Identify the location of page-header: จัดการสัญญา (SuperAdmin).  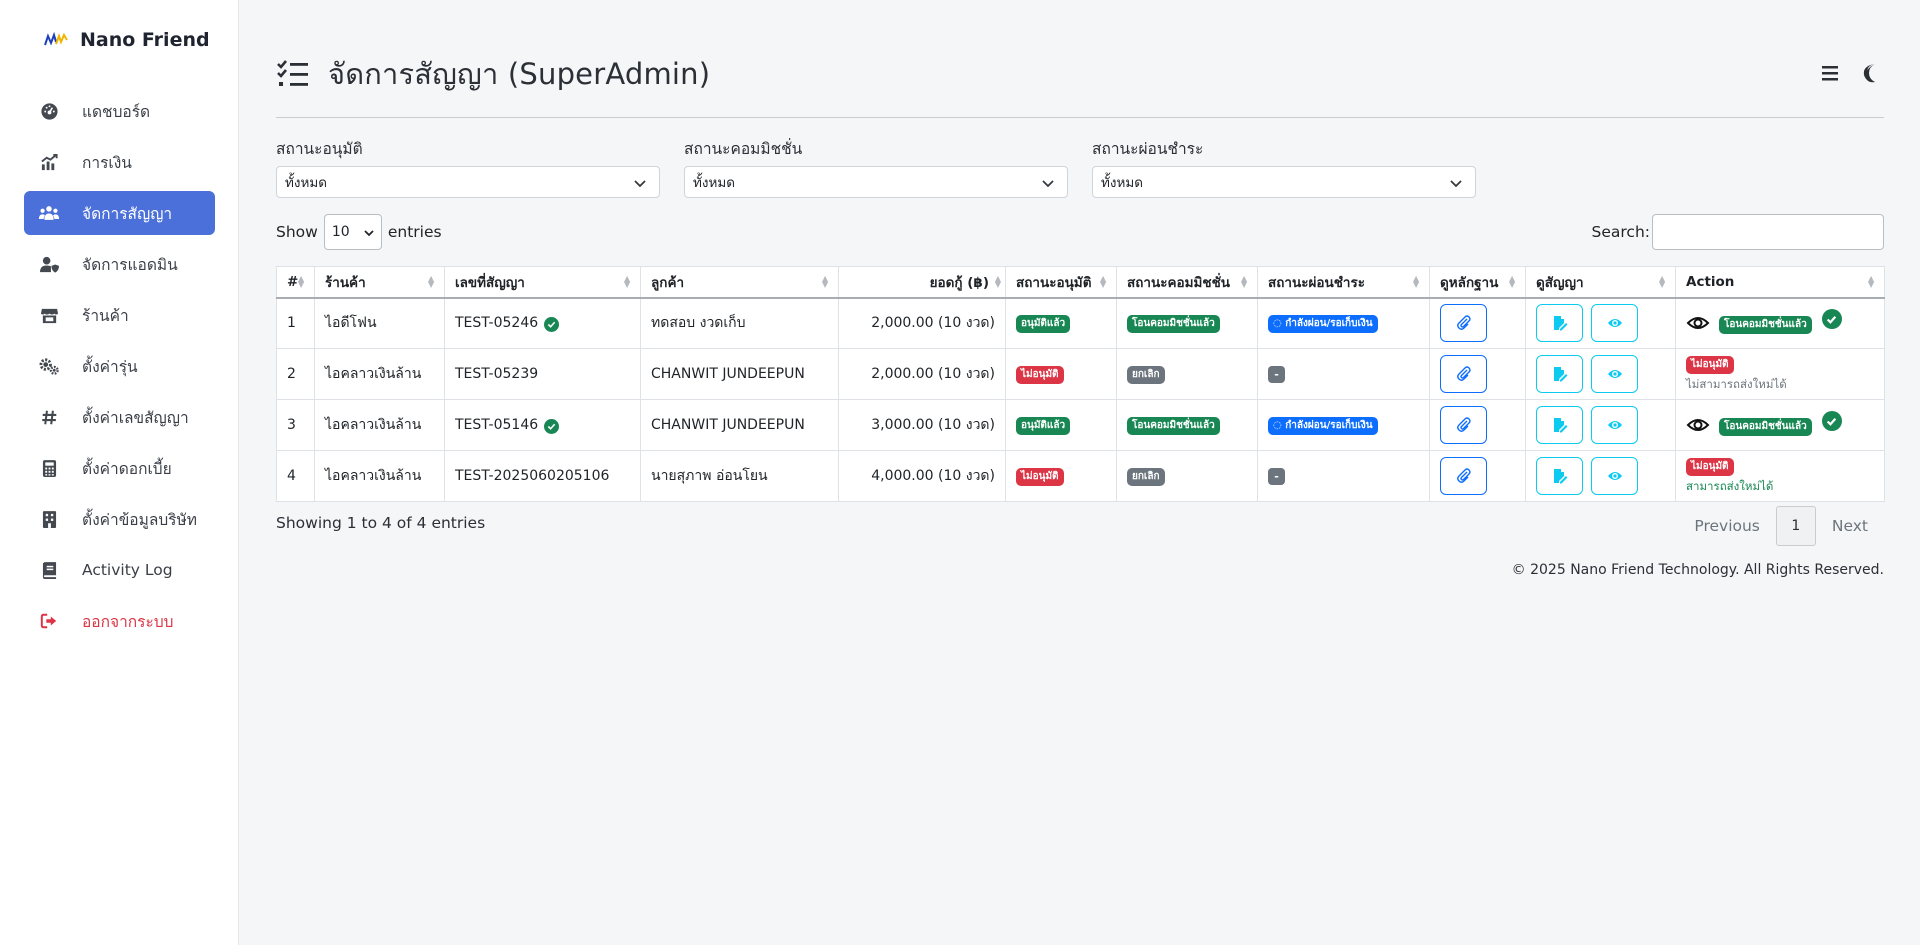
(1080, 74).